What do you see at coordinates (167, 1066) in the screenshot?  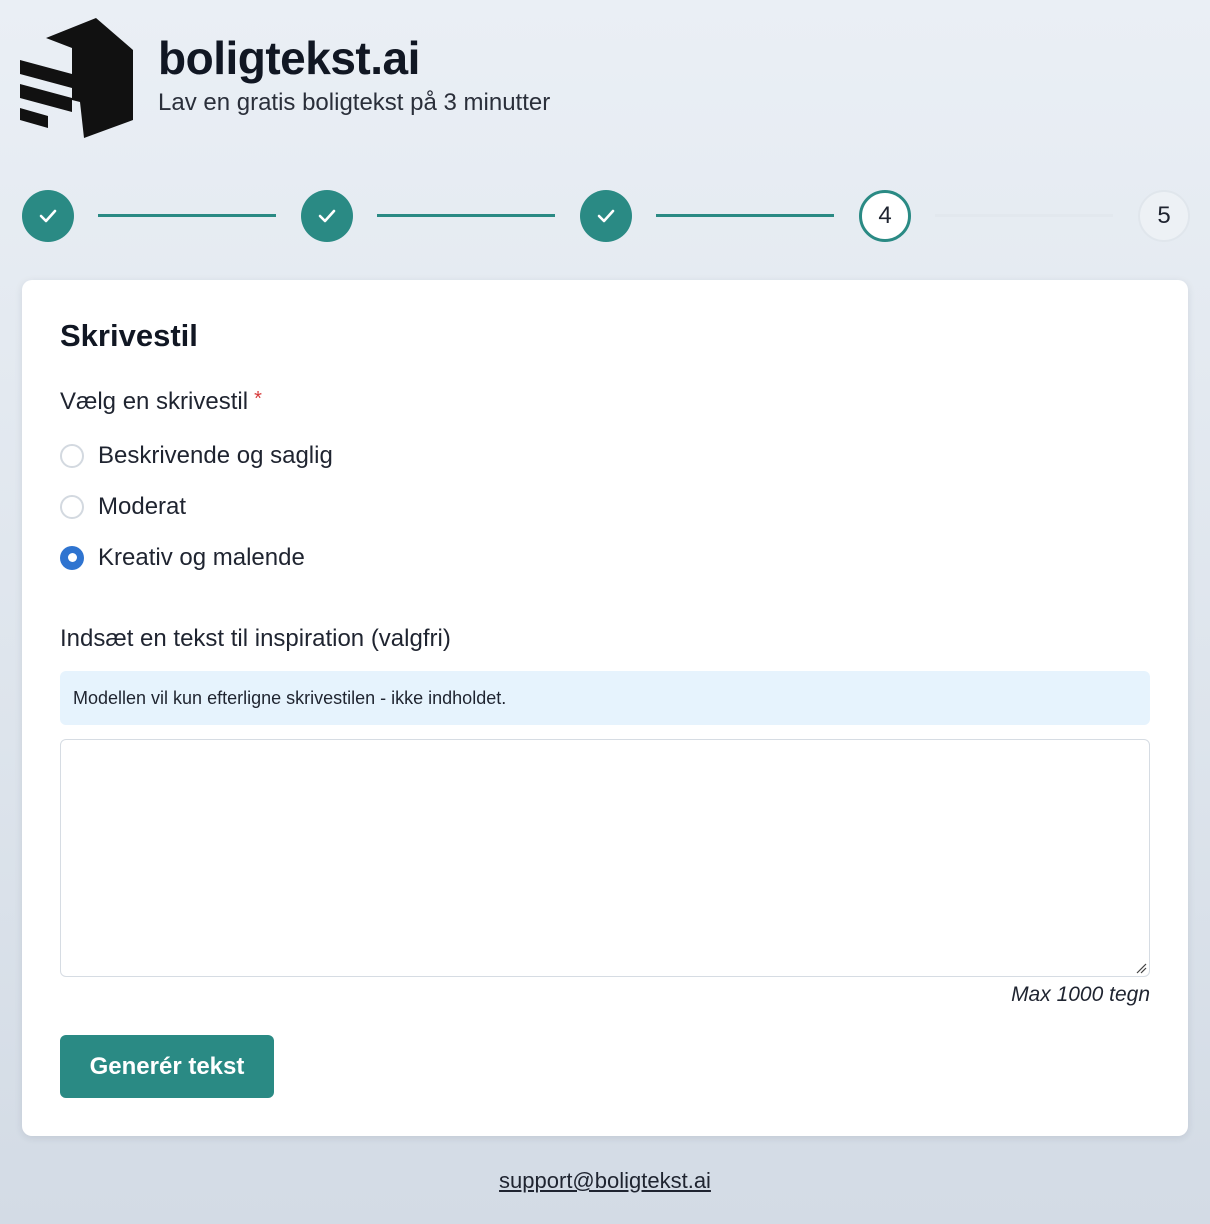 I see `generate-text-button: Generér tekst` at bounding box center [167, 1066].